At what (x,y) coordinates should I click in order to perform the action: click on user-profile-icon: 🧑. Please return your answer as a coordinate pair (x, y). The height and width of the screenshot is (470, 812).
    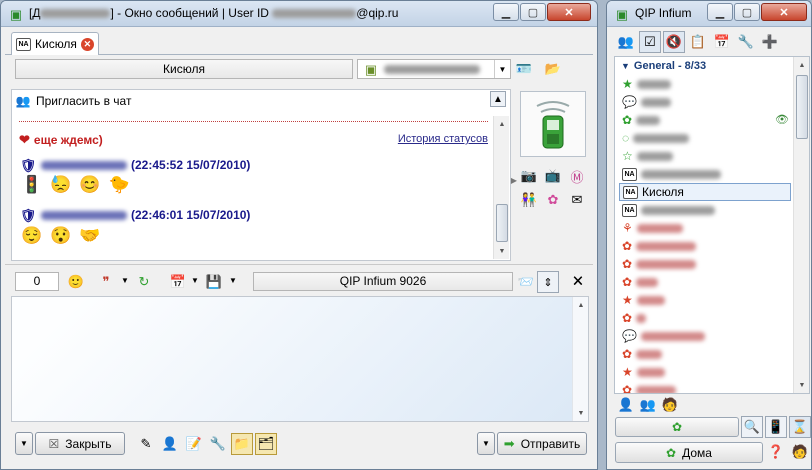
    Looking at the image, I should click on (800, 452).